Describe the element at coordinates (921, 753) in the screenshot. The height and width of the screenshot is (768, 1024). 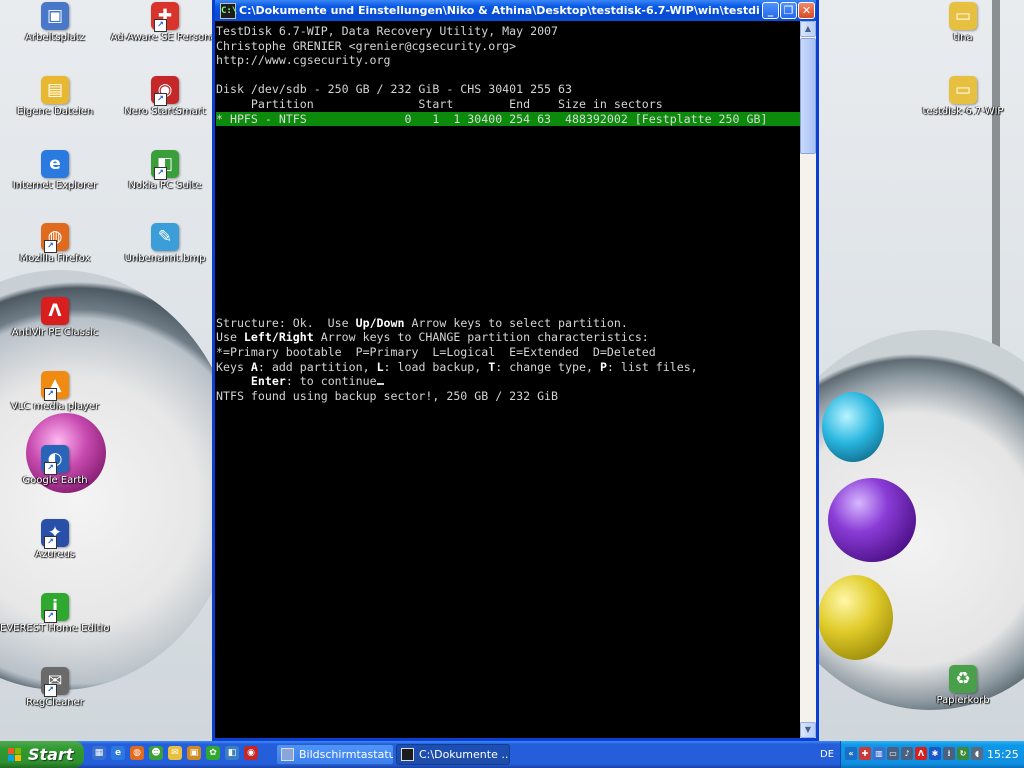
I see `tray-antivir-icon: Λ` at that location.